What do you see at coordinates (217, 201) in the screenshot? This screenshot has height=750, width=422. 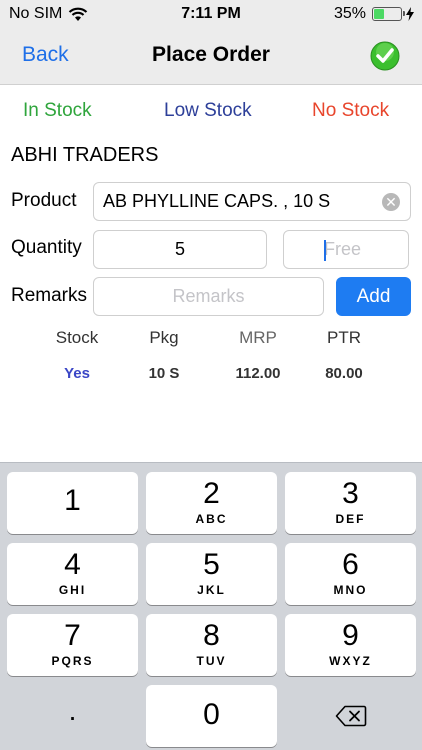 I see `product-value: AB PHYLLINE CAPS. , 10 S` at bounding box center [217, 201].